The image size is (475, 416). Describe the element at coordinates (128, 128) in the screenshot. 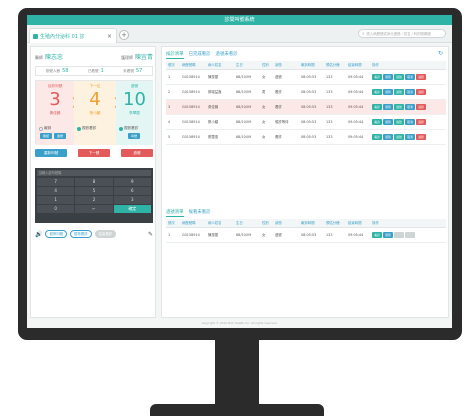

I see `video-check-2: 視訊看診` at that location.